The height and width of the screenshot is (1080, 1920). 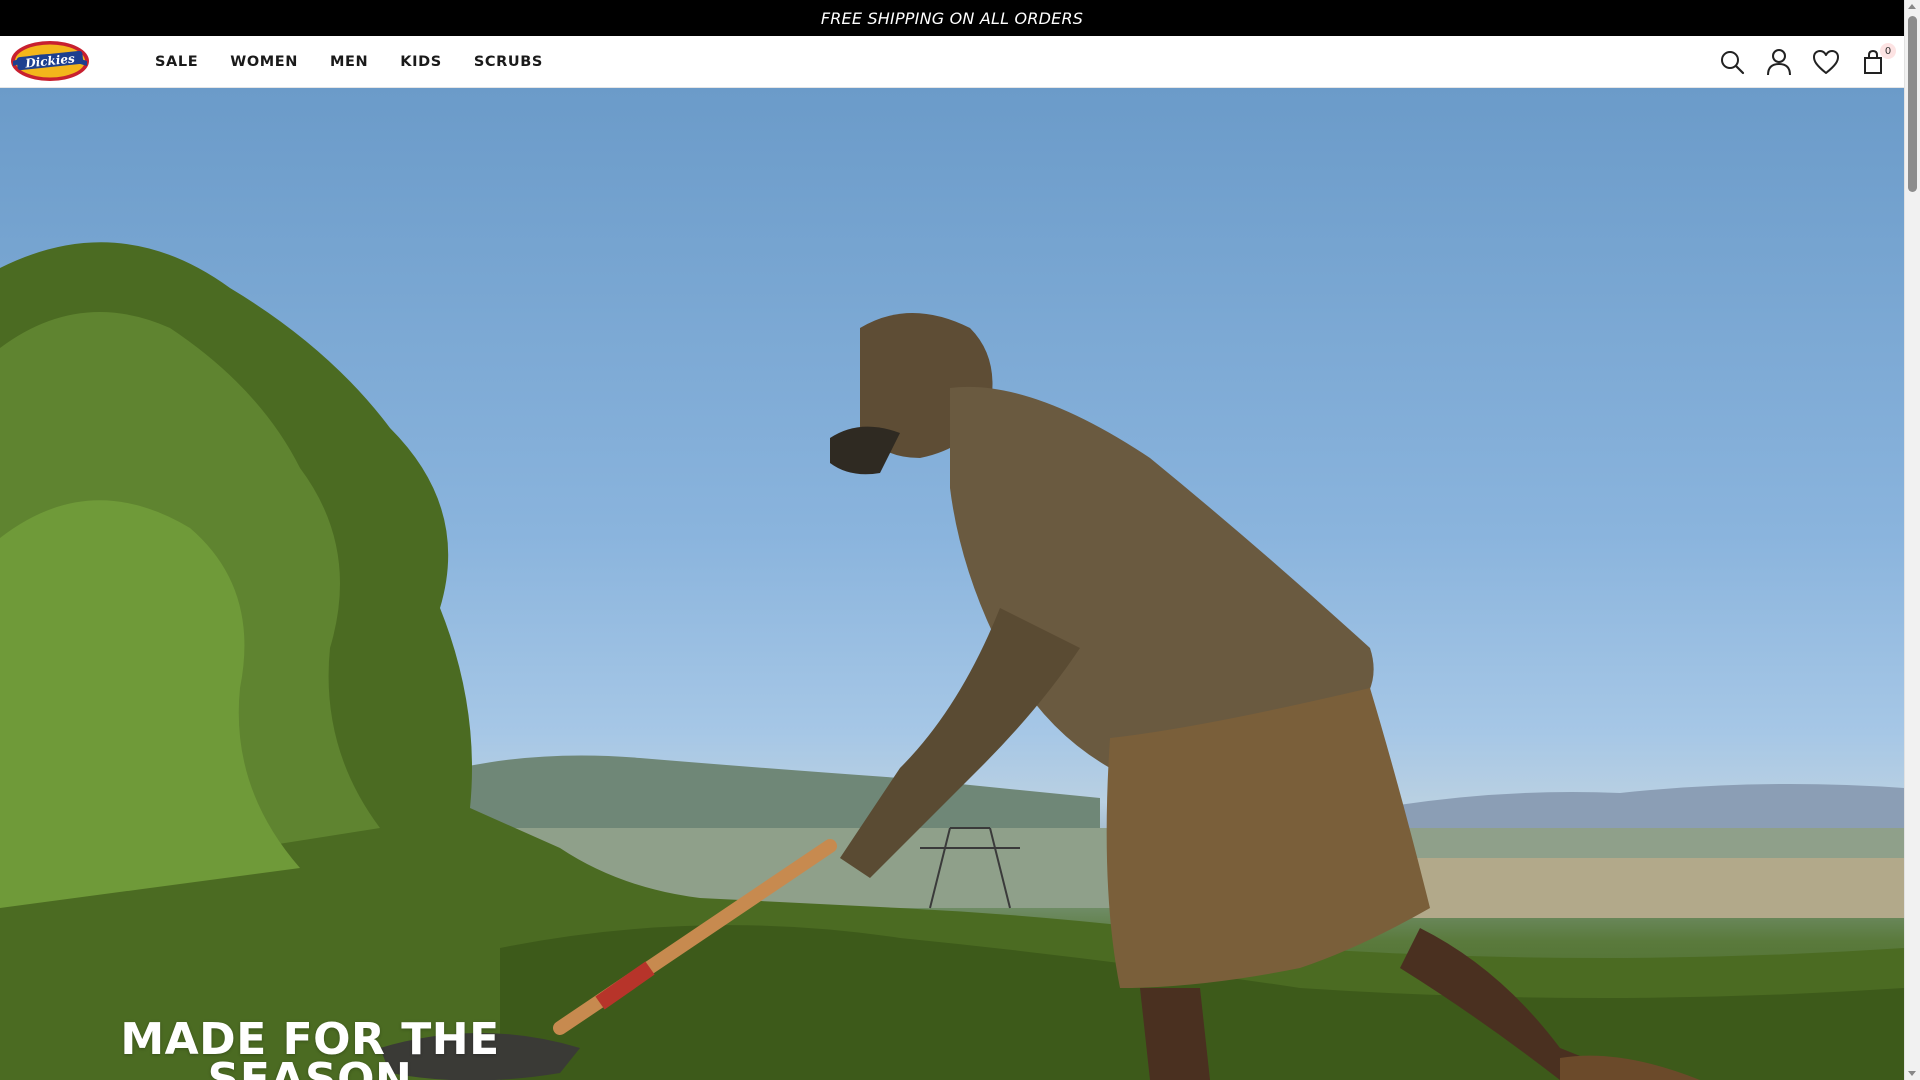 I want to click on scroll-up-arrow-icon, so click(x=1912, y=6).